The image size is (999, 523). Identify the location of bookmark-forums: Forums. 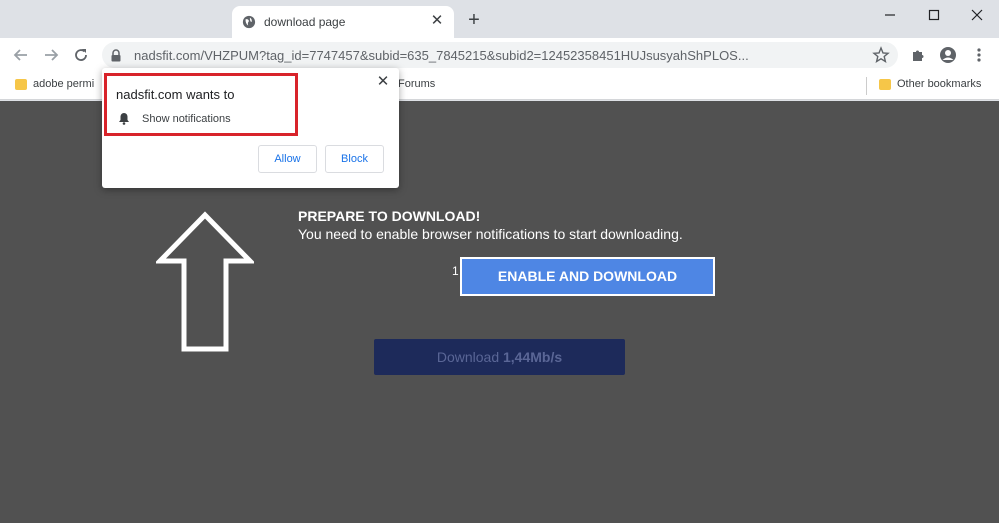
(416, 84).